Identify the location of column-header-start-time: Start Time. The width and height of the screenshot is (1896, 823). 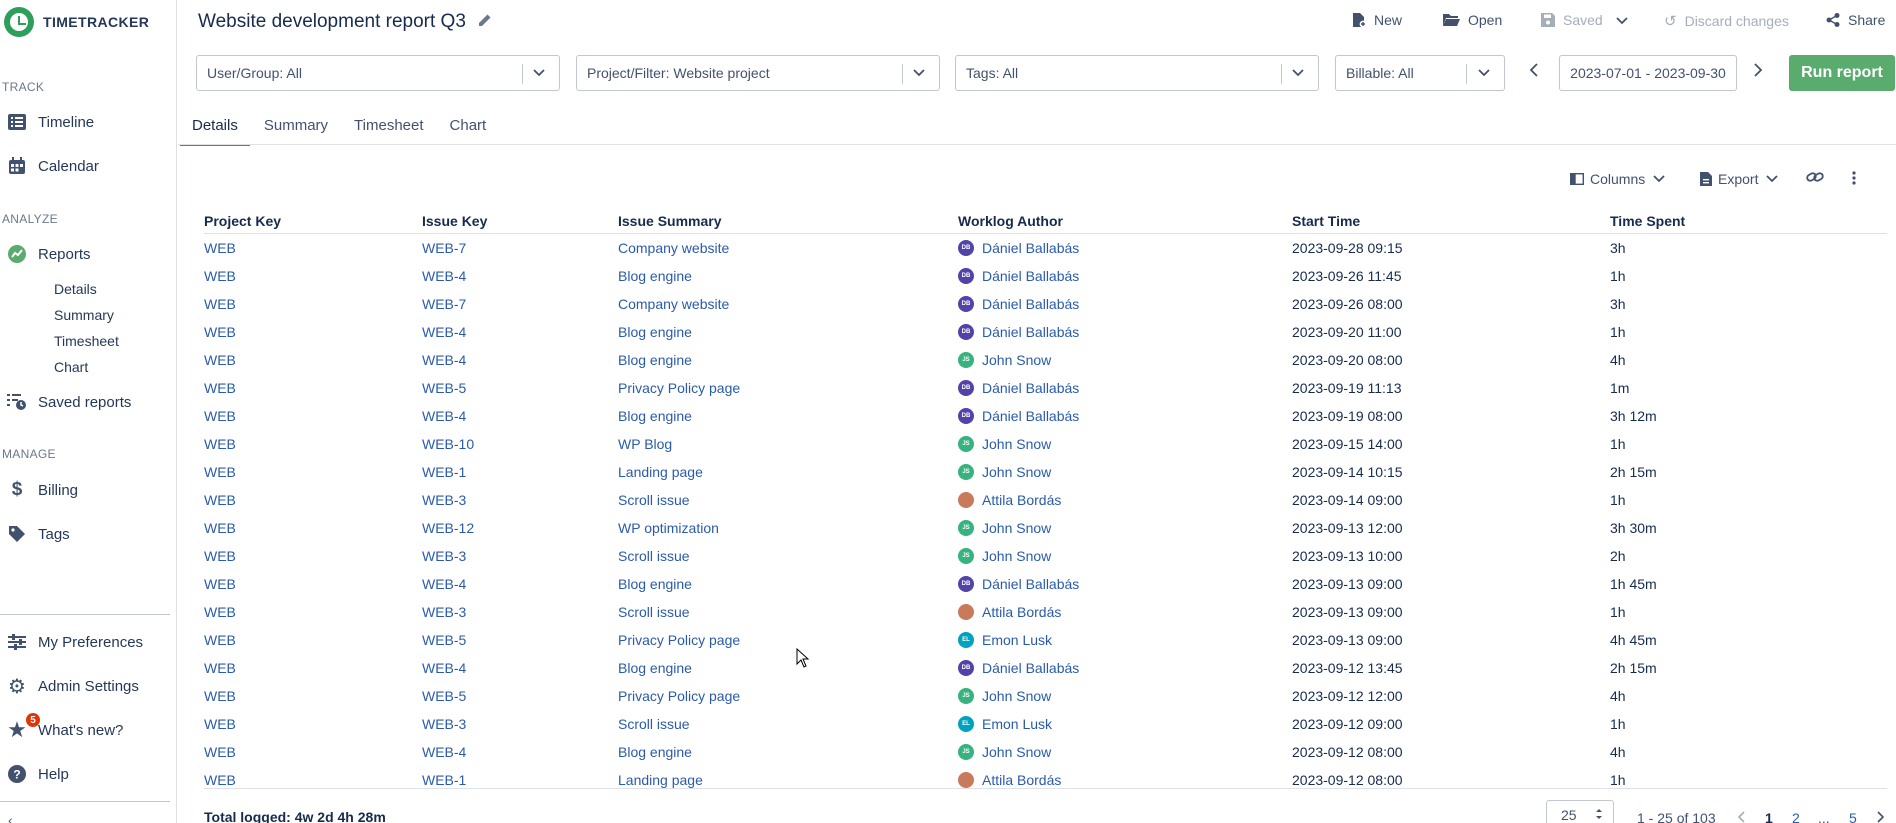
(1451, 221).